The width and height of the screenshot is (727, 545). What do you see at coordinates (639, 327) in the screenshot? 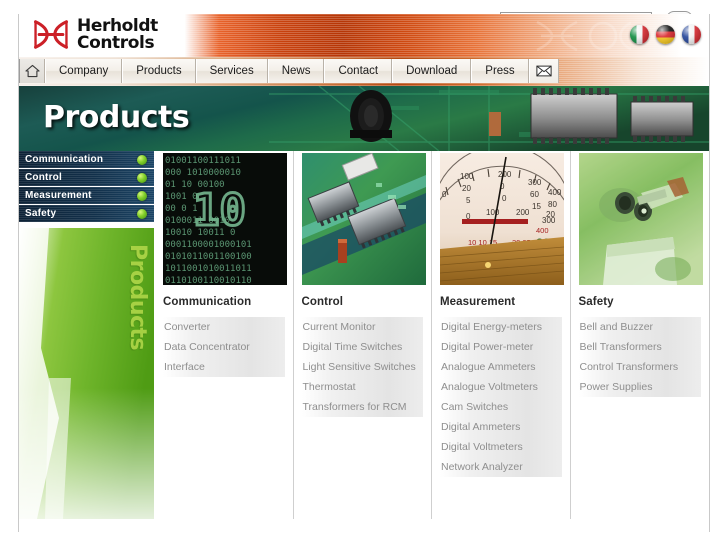
I see `list-item: Bell and Buzzer` at bounding box center [639, 327].